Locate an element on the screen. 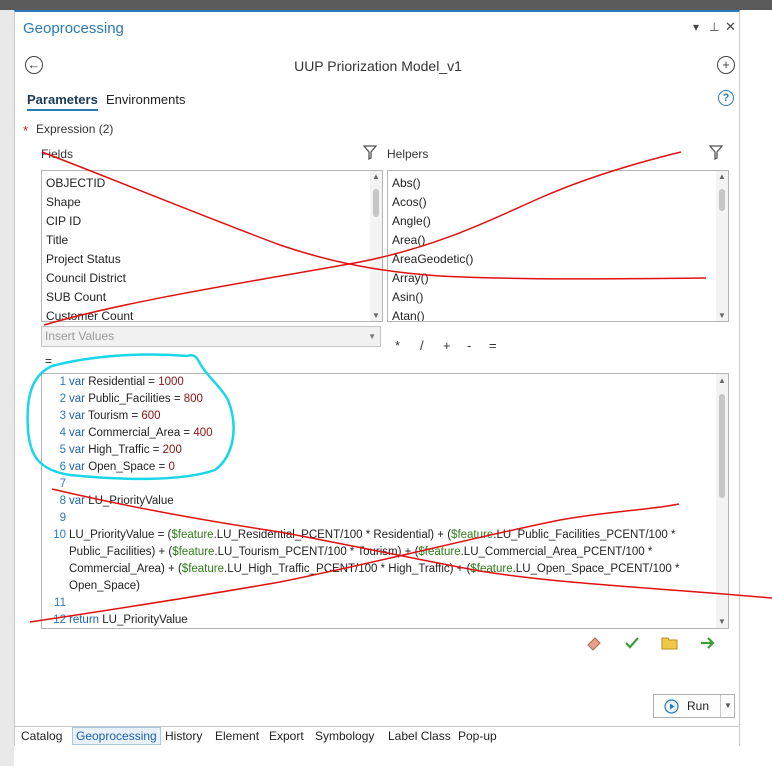  field-list-item: CIP ID is located at coordinates (212, 221).